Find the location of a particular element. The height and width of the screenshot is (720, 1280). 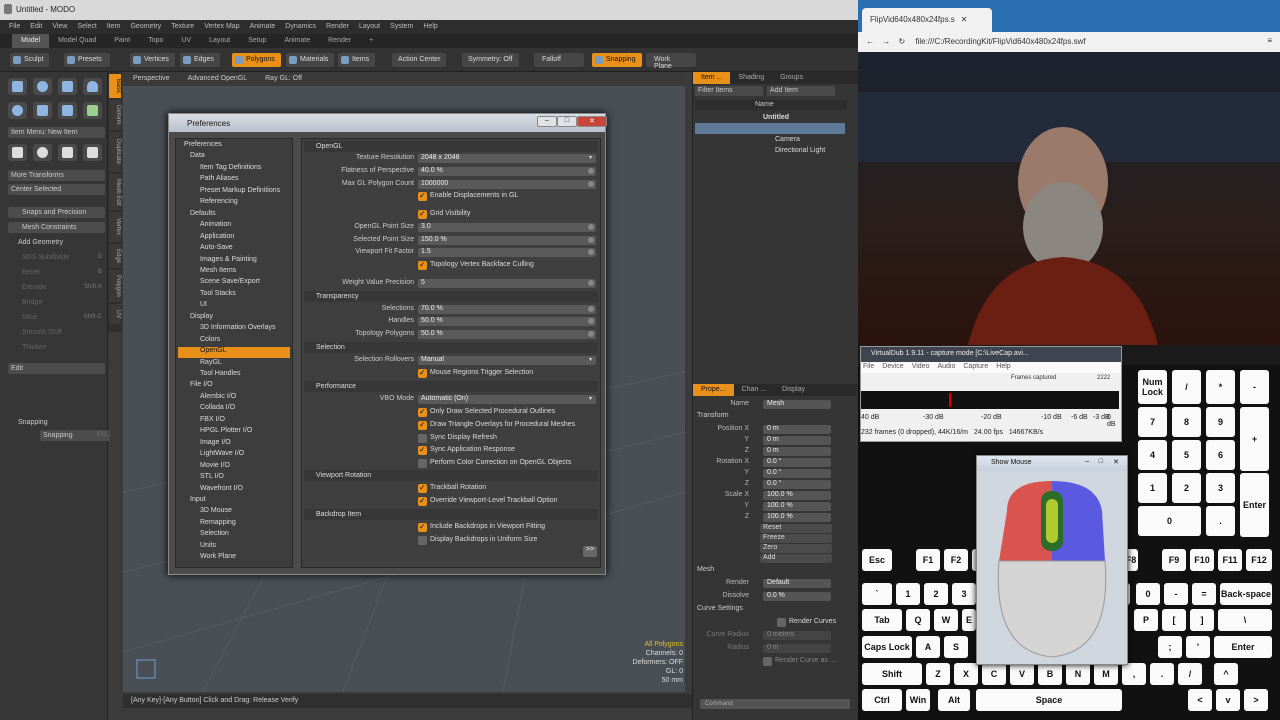

tree-node: STL I/O is located at coordinates (234, 478).